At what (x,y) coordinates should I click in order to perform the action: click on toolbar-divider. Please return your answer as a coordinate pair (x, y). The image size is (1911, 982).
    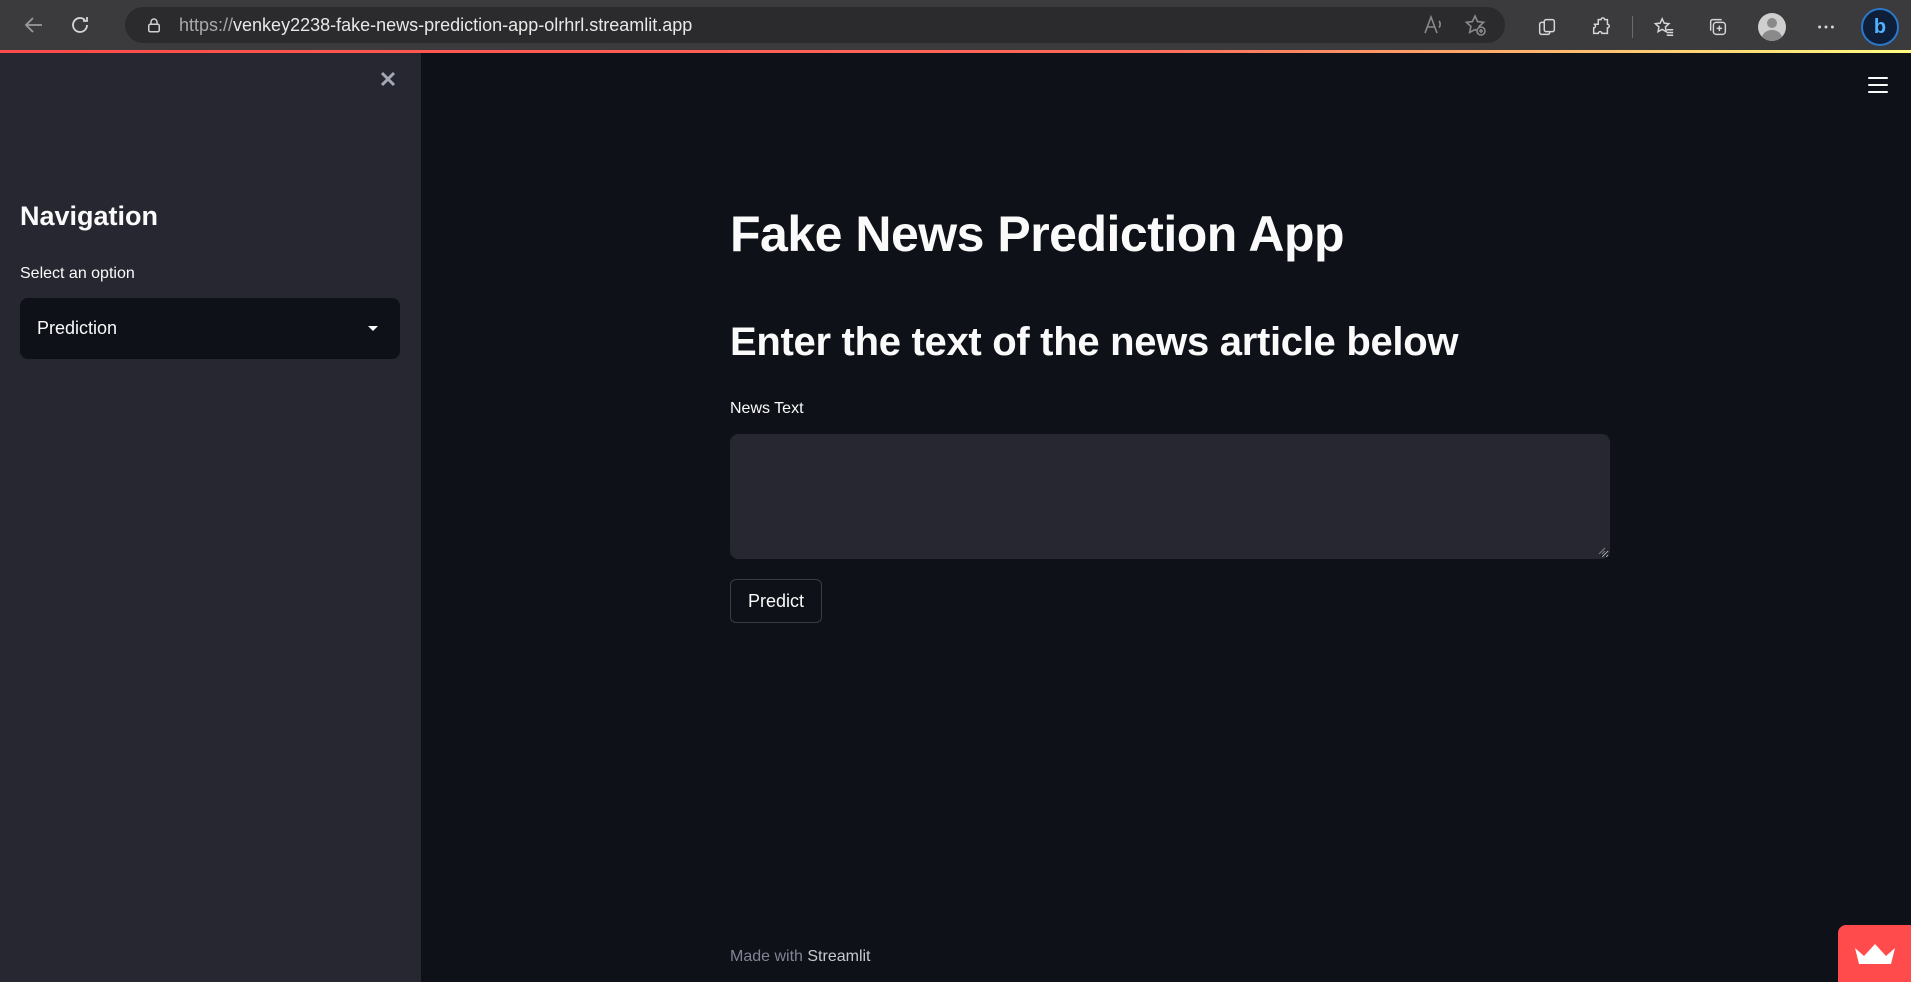
    Looking at the image, I should click on (1632, 27).